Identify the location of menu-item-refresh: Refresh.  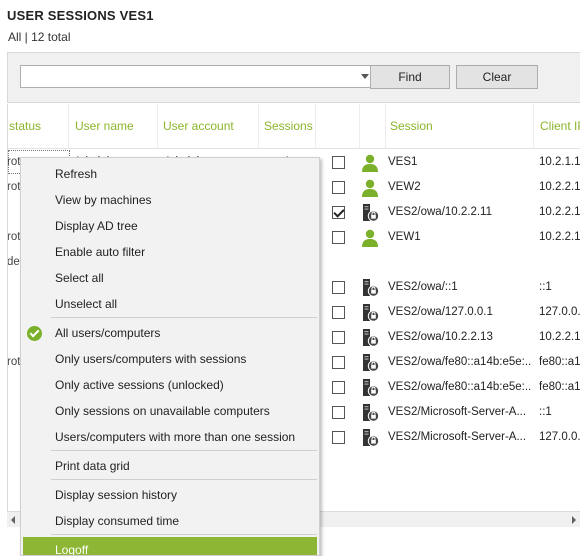
(170, 174).